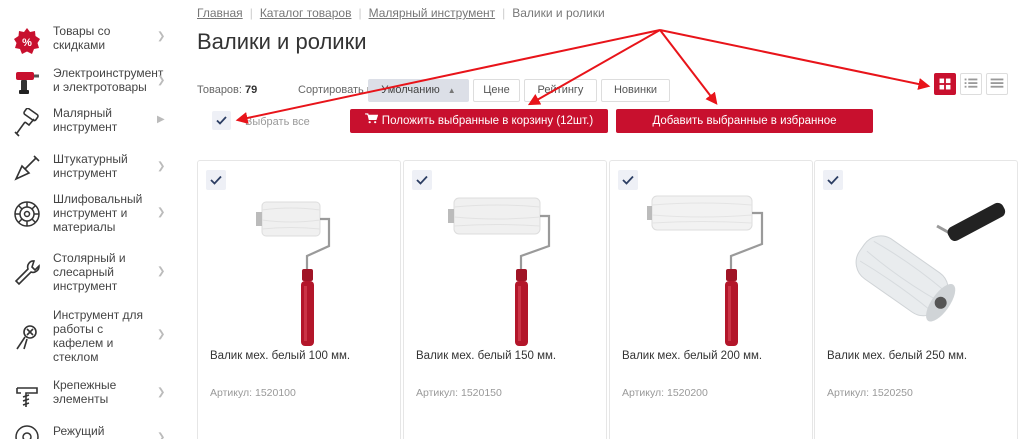 The image size is (1024, 439). I want to click on add-to-favorites-label: Добавить выбранные в избранное, so click(744, 121).